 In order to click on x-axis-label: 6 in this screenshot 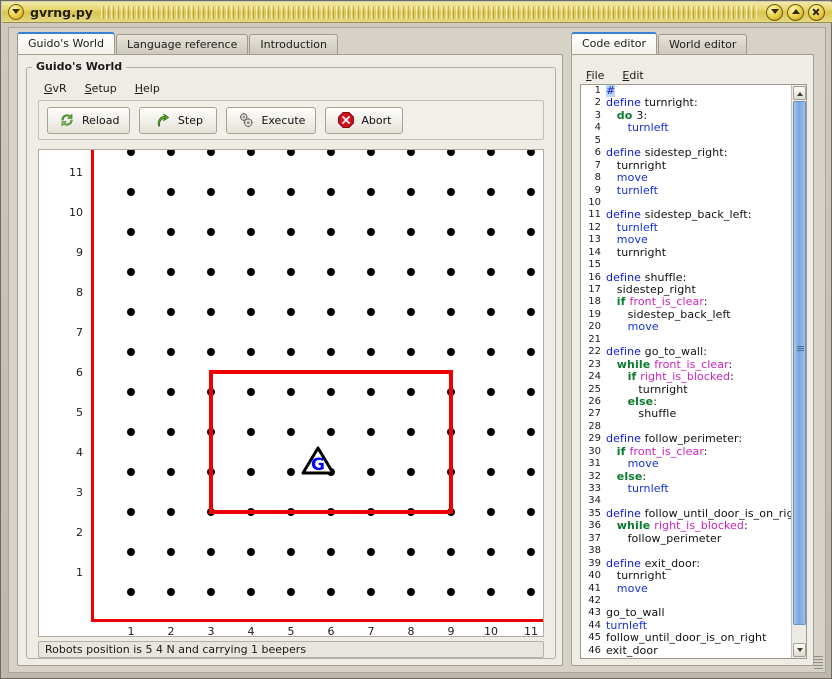, I will do `click(331, 631)`.